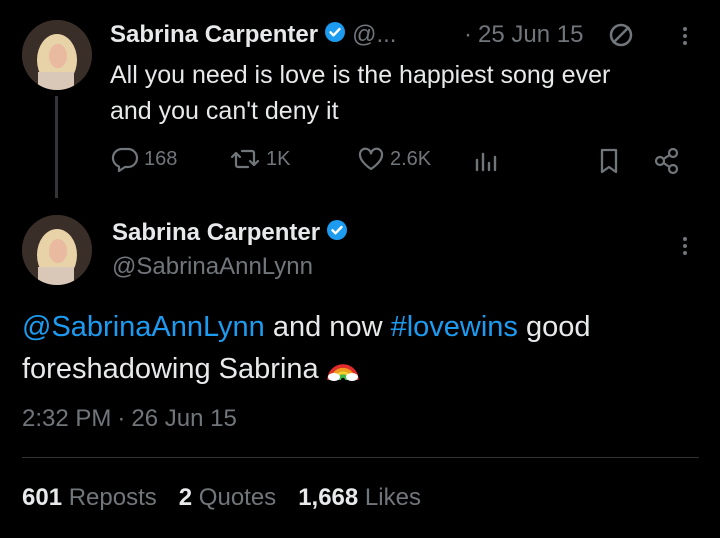  Describe the element at coordinates (224, 111) in the screenshot. I see `tweet-text-line: and you can't deny it` at that location.